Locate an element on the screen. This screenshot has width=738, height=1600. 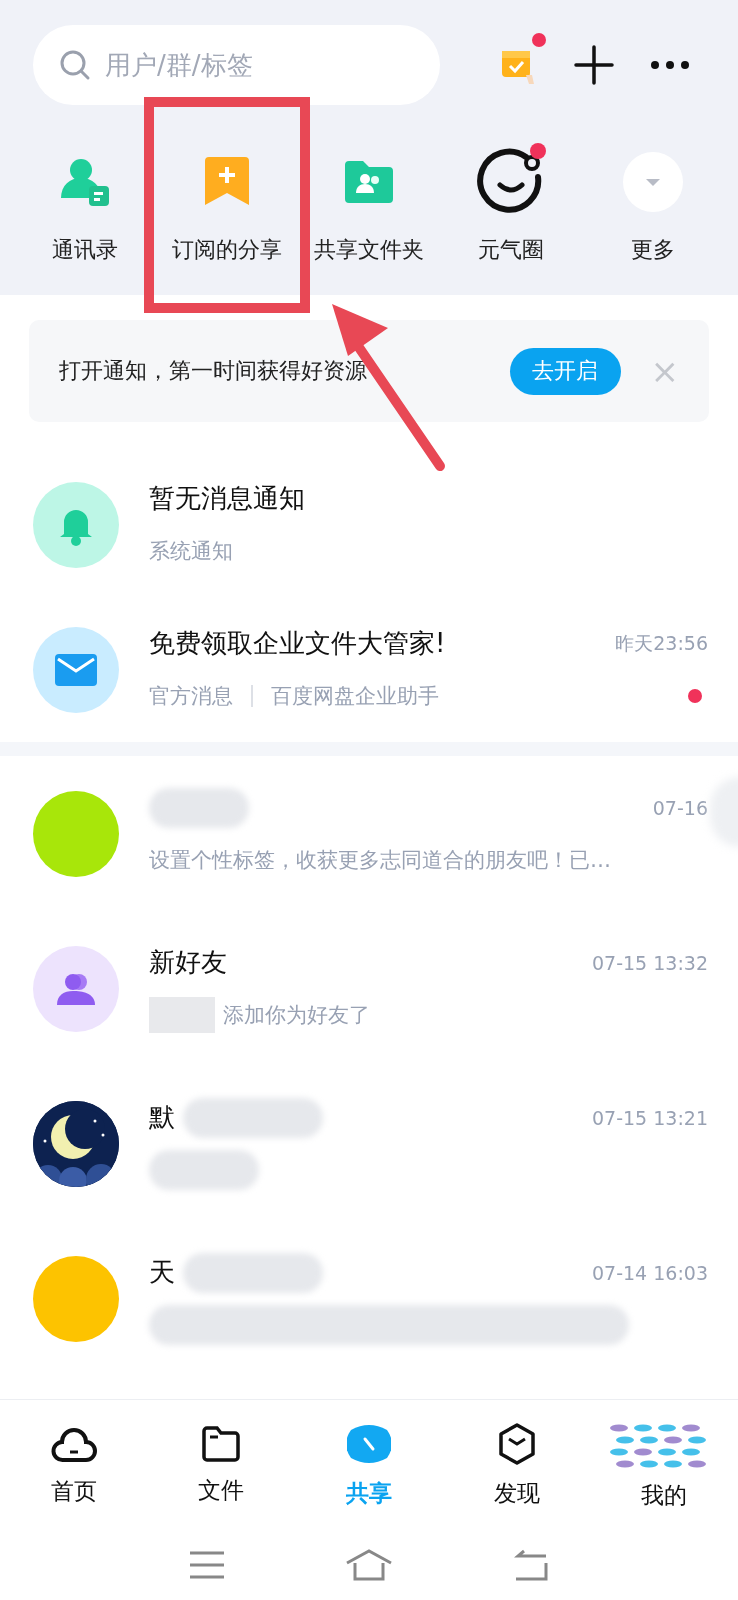
nav-tab: 我的 is located at coordinates (664, 1465).